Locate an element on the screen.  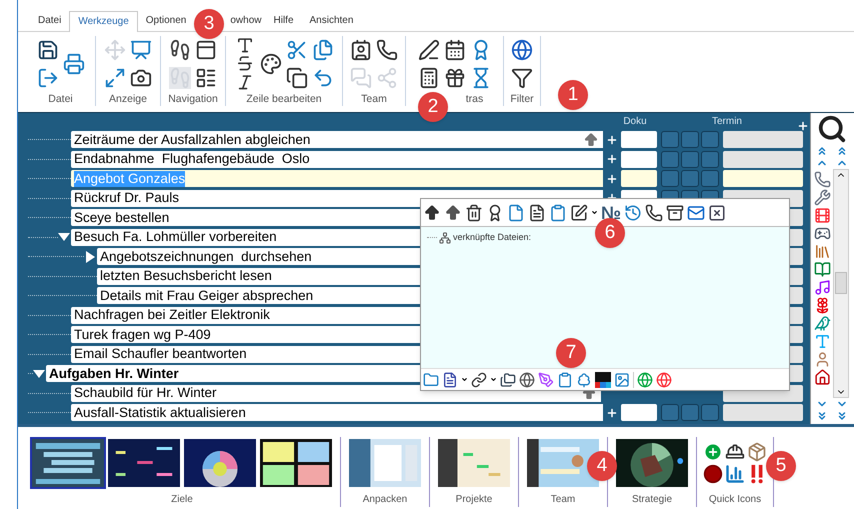
gallery-label: Strategie is located at coordinates (652, 500).